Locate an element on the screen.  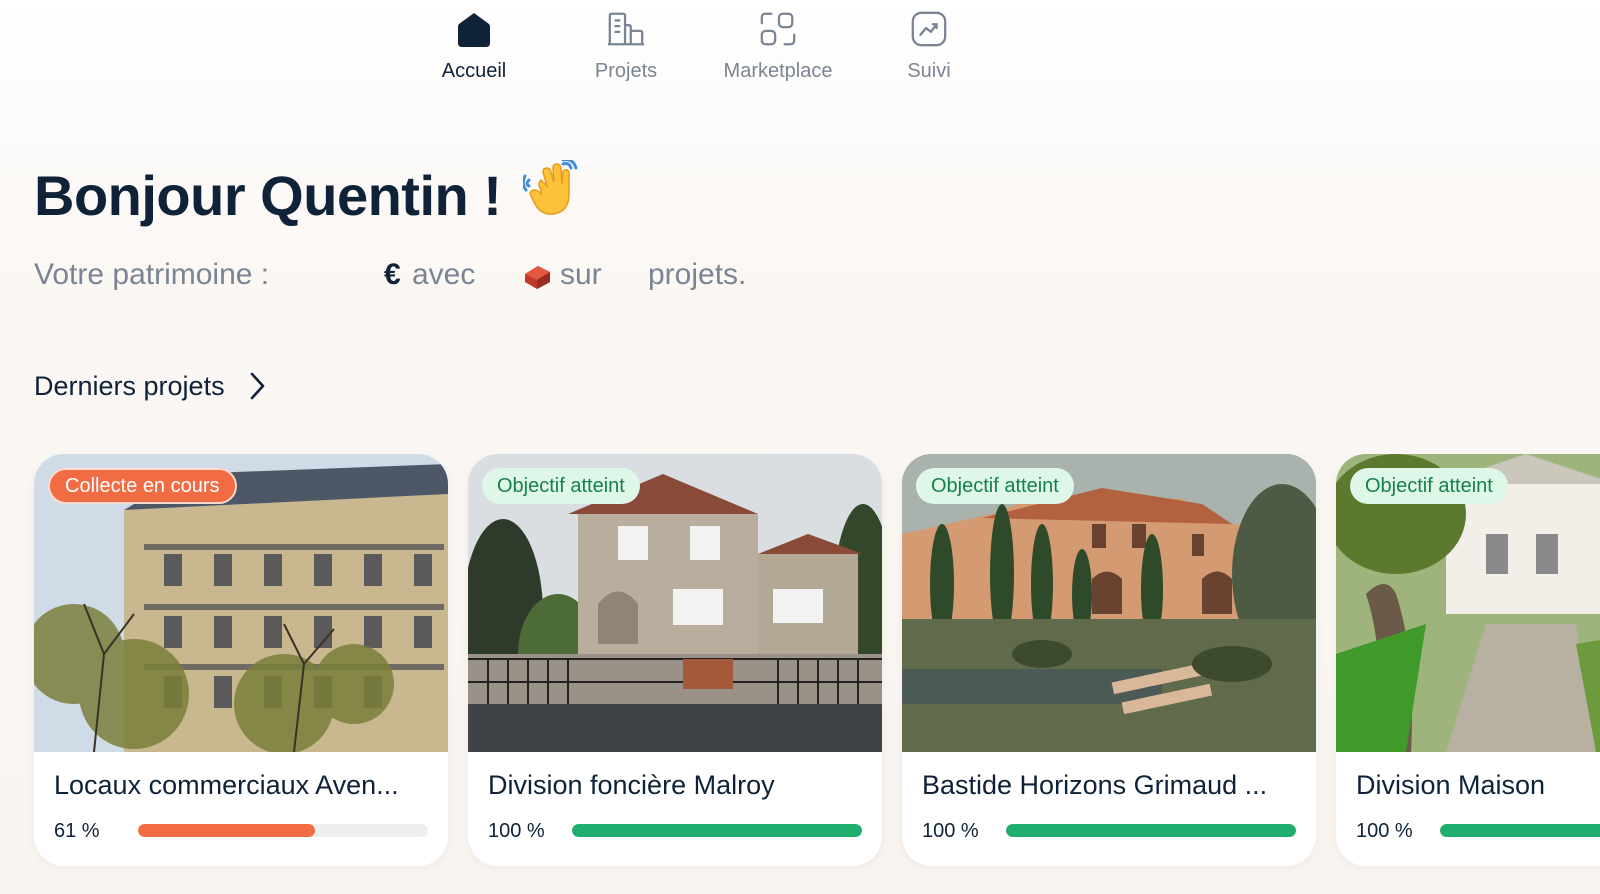
currency-symbol: € is located at coordinates (392, 274).